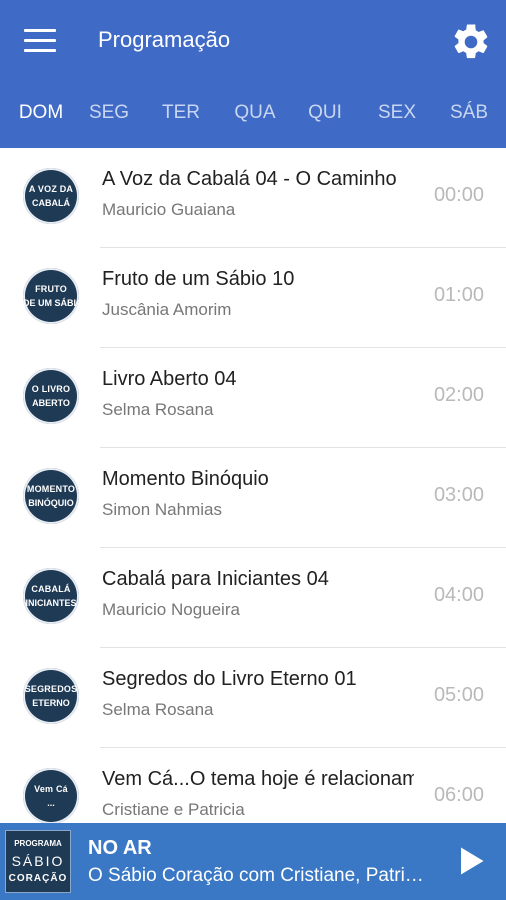 This screenshot has height=900, width=506. I want to click on program-logo: MOMENTO BINÓQUIO, so click(51, 496).